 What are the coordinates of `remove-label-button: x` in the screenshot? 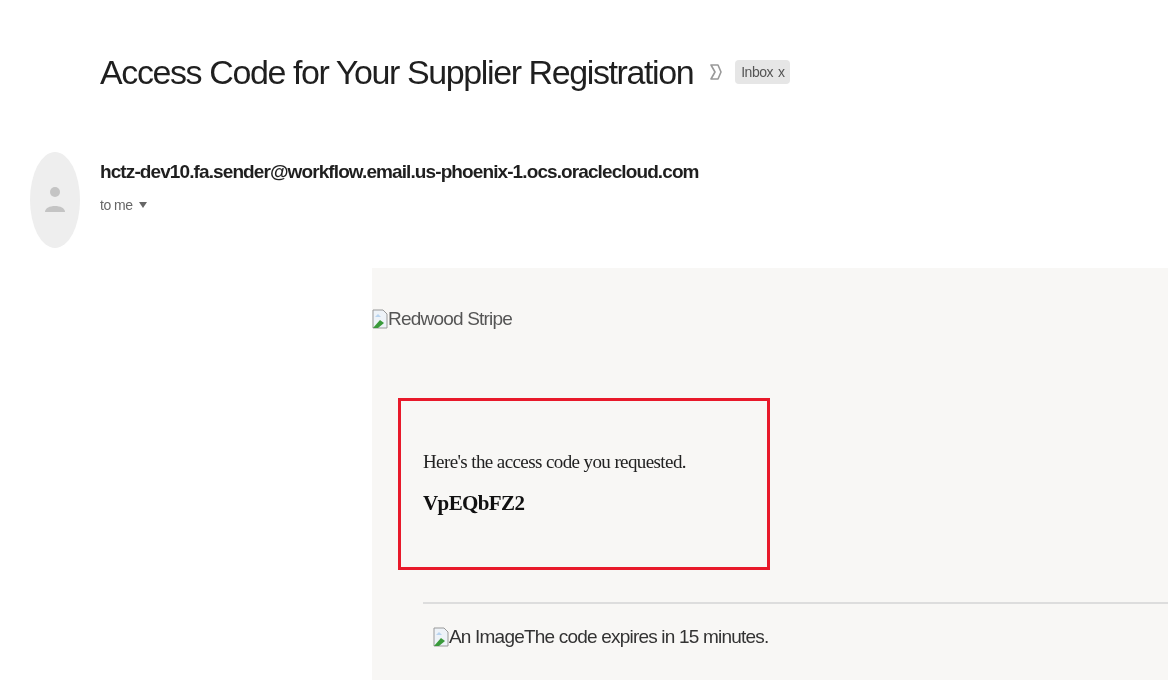 It's located at (781, 72).